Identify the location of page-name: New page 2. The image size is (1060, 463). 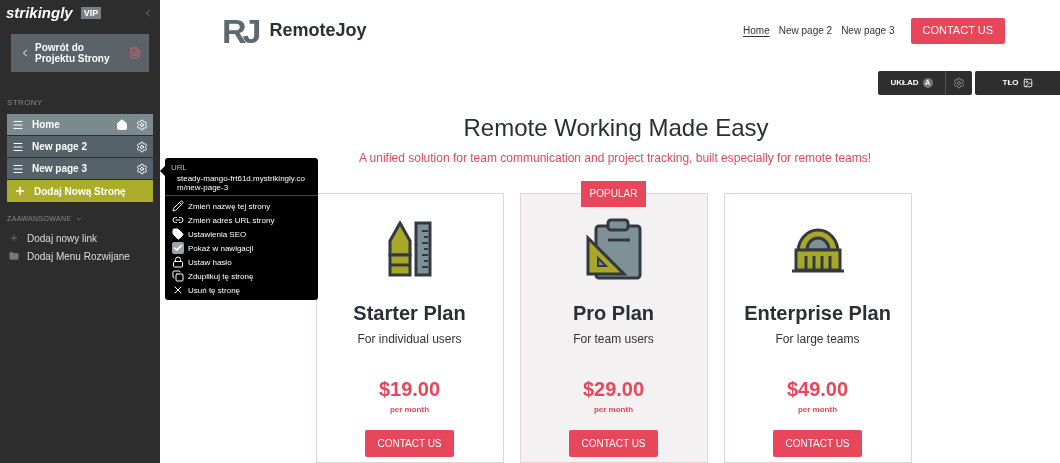
(60, 147).